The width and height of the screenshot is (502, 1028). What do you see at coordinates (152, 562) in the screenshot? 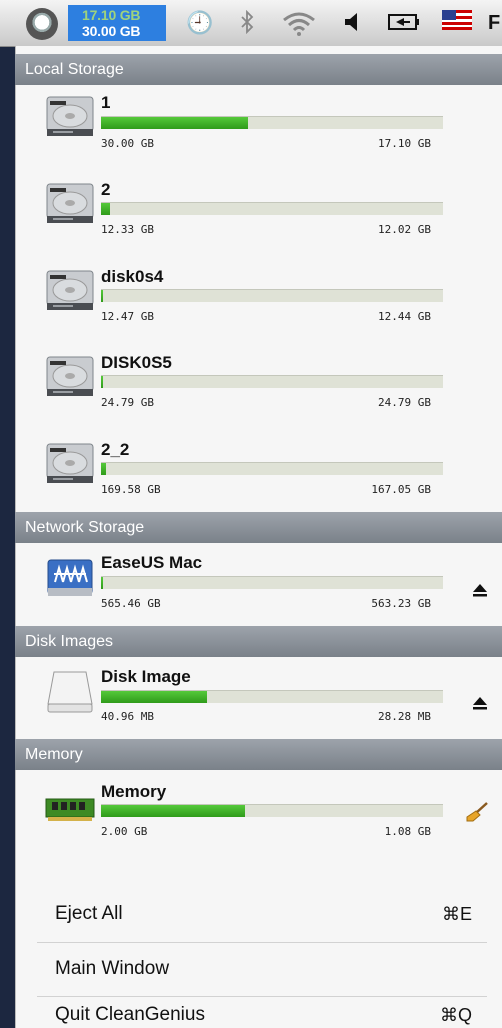
I see `disk-name: EaseUS Mac` at bounding box center [152, 562].